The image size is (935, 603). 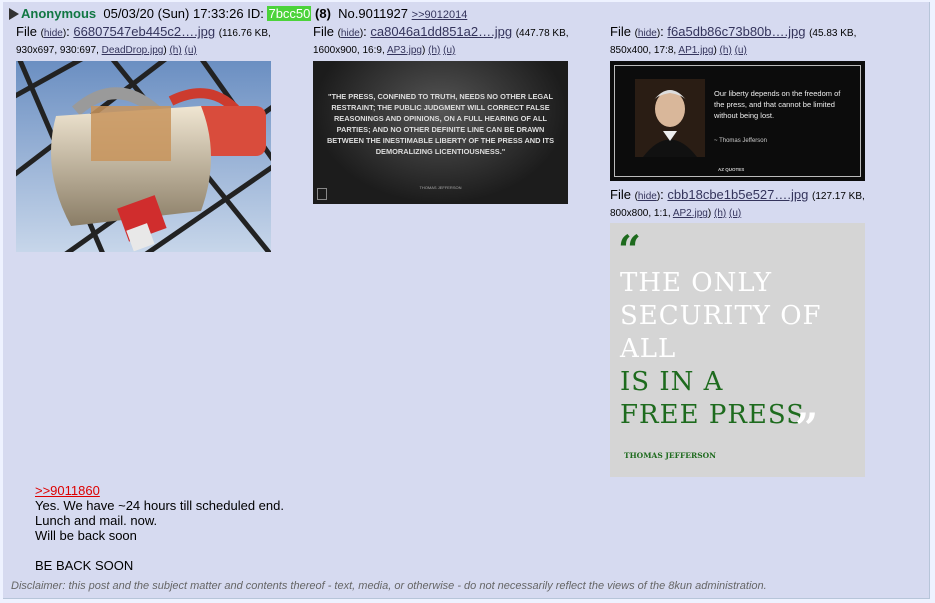 What do you see at coordinates (144, 31) in the screenshot?
I see `file-name-link: 66807547eb445c2….jpg` at bounding box center [144, 31].